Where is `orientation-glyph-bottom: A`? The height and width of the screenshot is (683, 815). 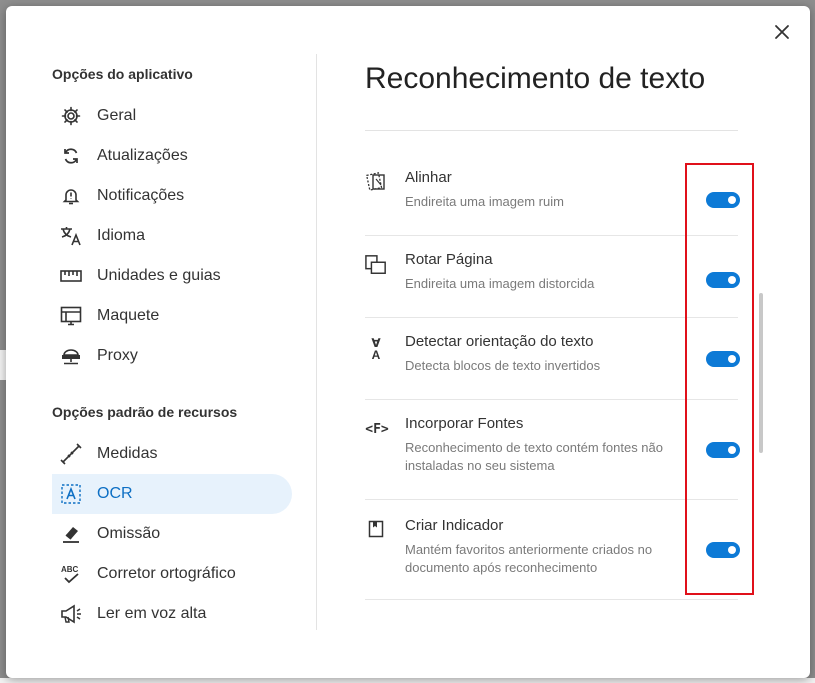
orientation-glyph-bottom: A is located at coordinates (376, 355).